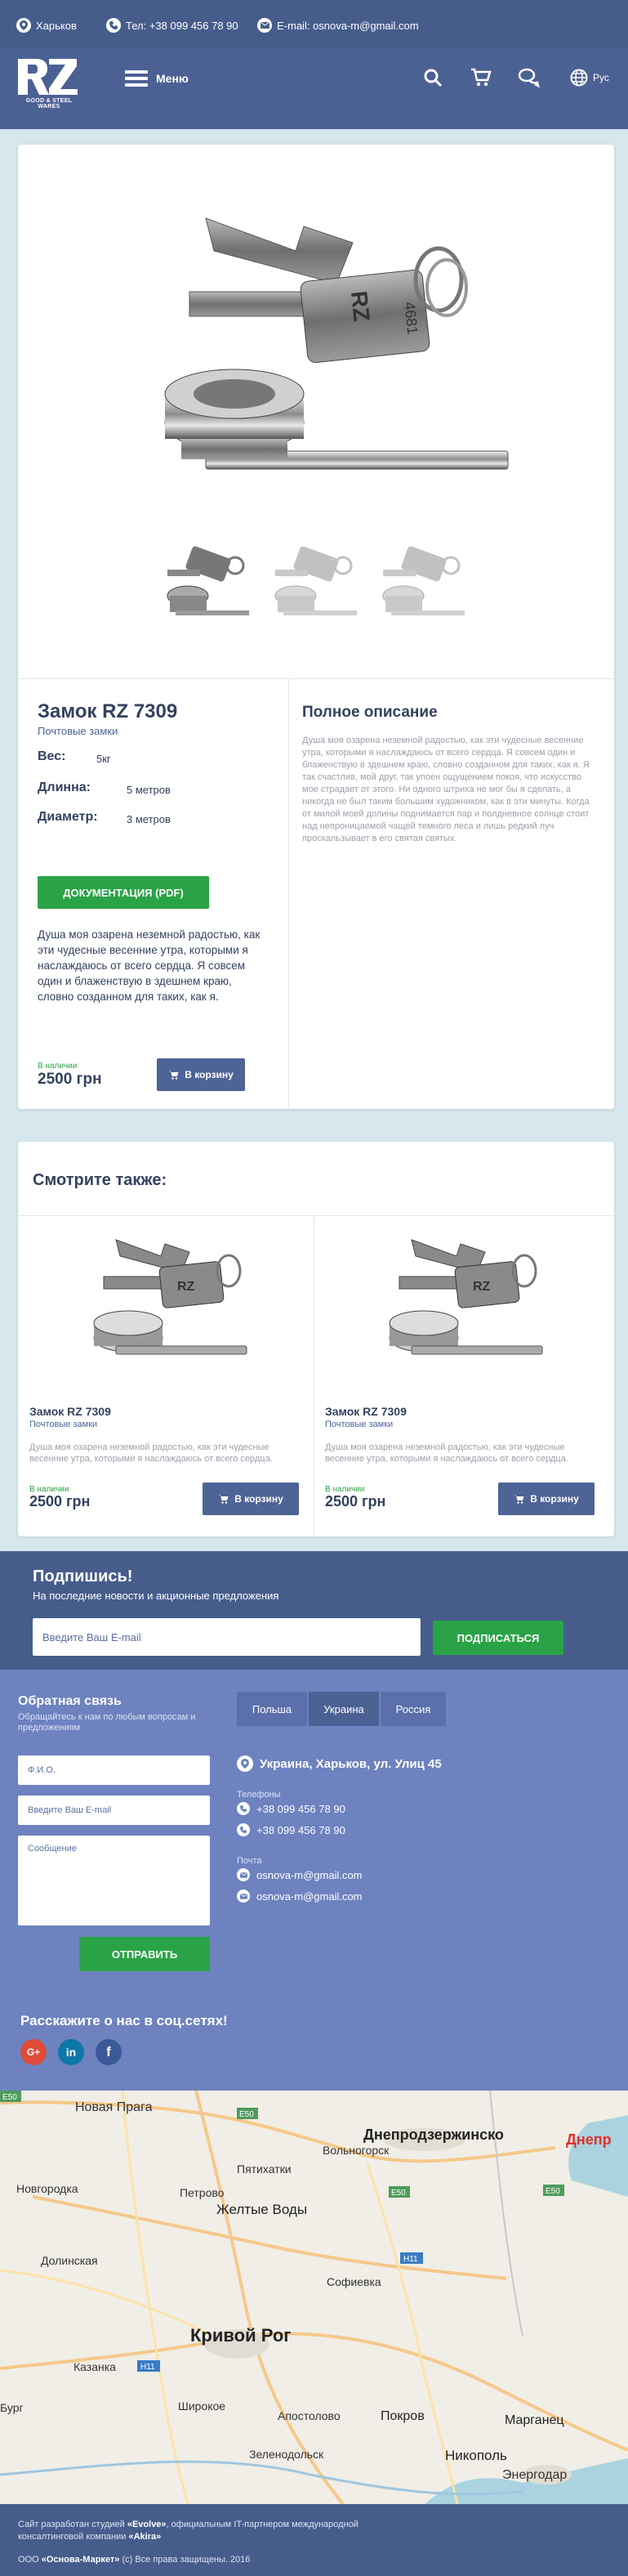 The height and width of the screenshot is (2576, 628). Describe the element at coordinates (144, 2537) in the screenshot. I see `company-link: «Akira»` at that location.